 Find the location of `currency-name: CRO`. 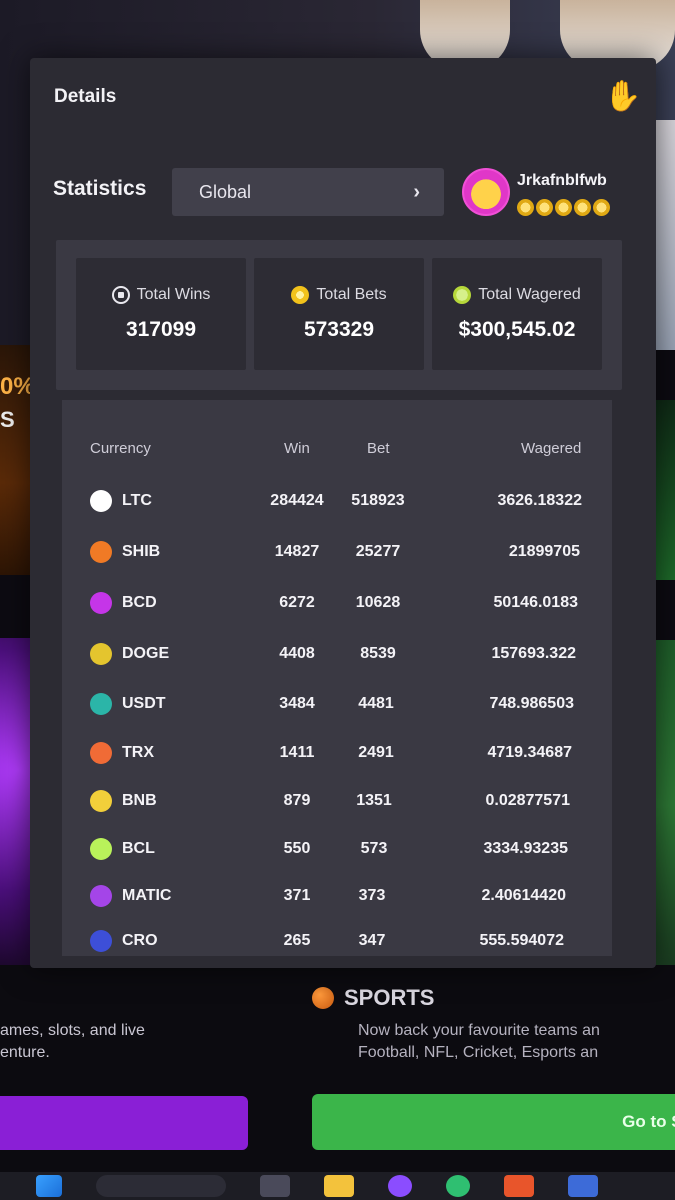

currency-name: CRO is located at coordinates (140, 940).